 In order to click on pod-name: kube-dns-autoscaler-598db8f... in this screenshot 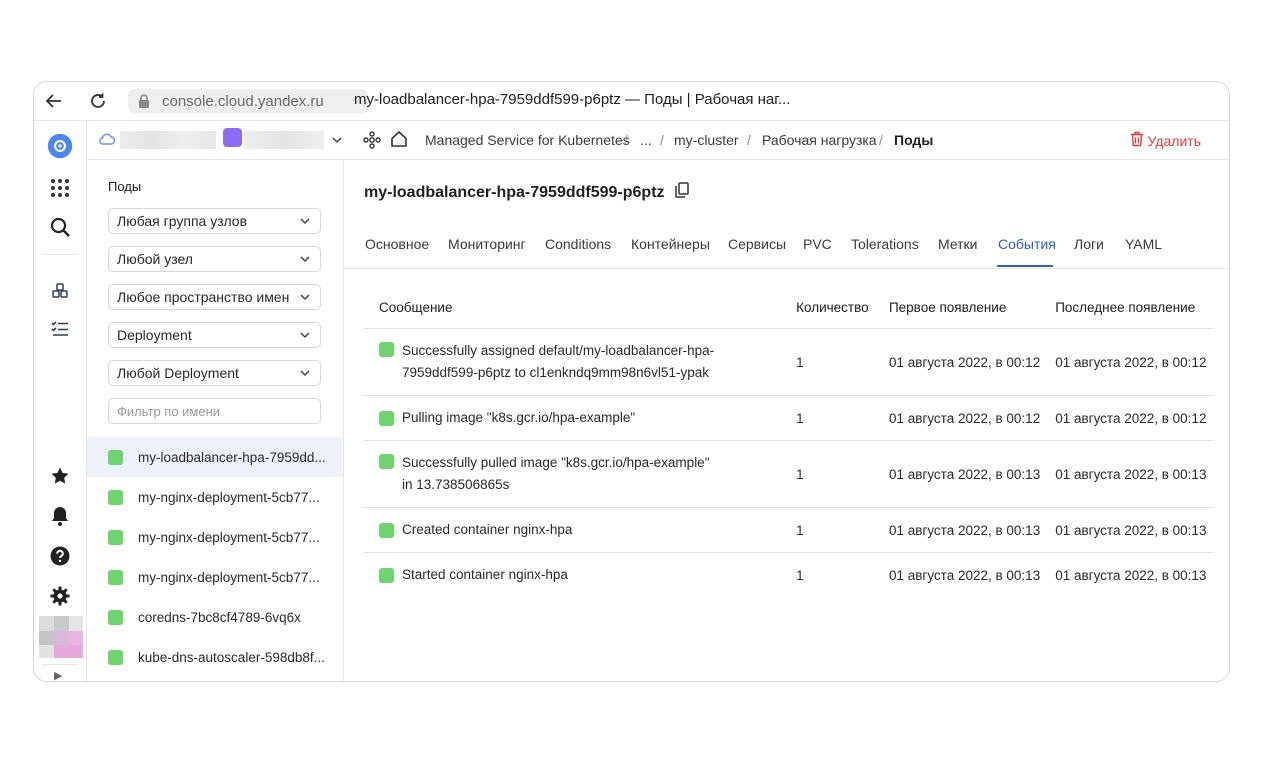, I will do `click(231, 657)`.